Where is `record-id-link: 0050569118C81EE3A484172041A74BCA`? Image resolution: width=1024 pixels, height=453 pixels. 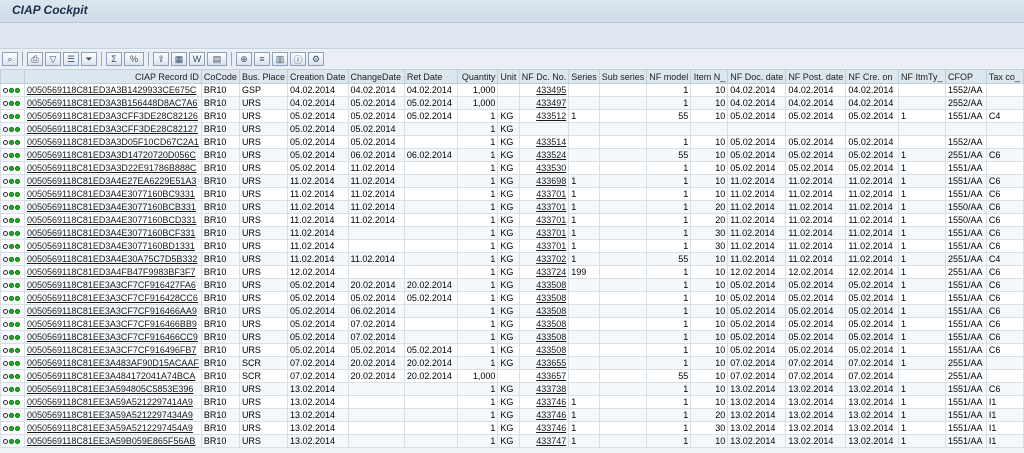
record-id-link: 0050569118C81EE3A484172041A74BCA is located at coordinates (112, 376).